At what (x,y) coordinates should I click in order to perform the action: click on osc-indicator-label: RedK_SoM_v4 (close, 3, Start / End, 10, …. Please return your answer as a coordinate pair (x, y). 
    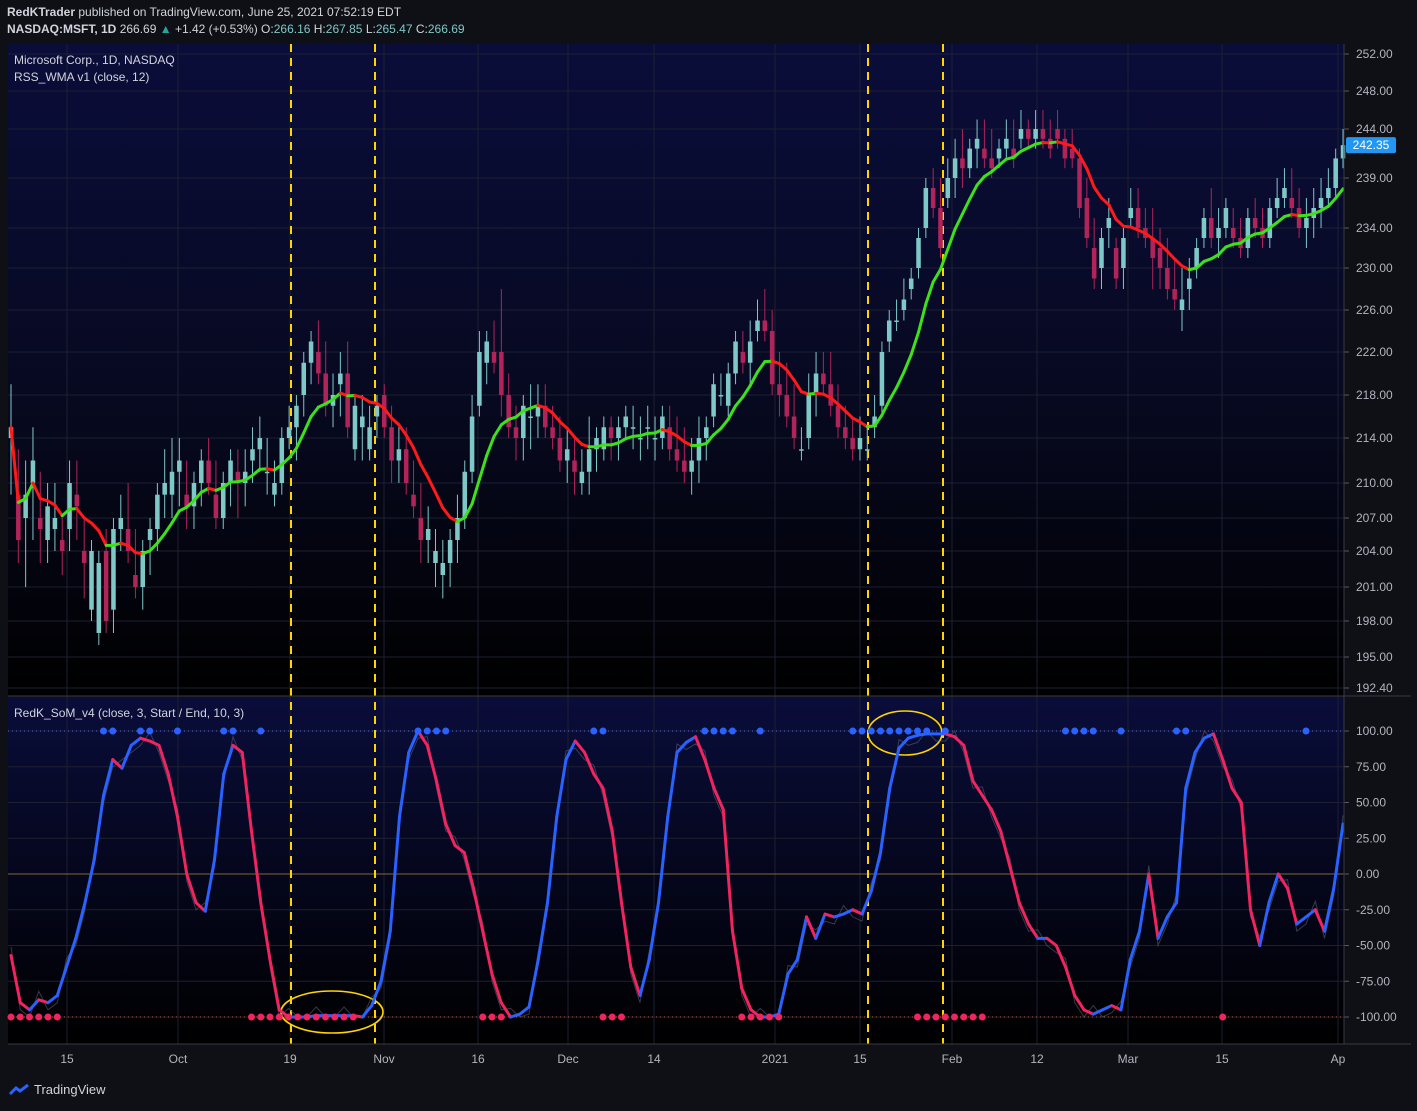
    Looking at the image, I should click on (129, 713).